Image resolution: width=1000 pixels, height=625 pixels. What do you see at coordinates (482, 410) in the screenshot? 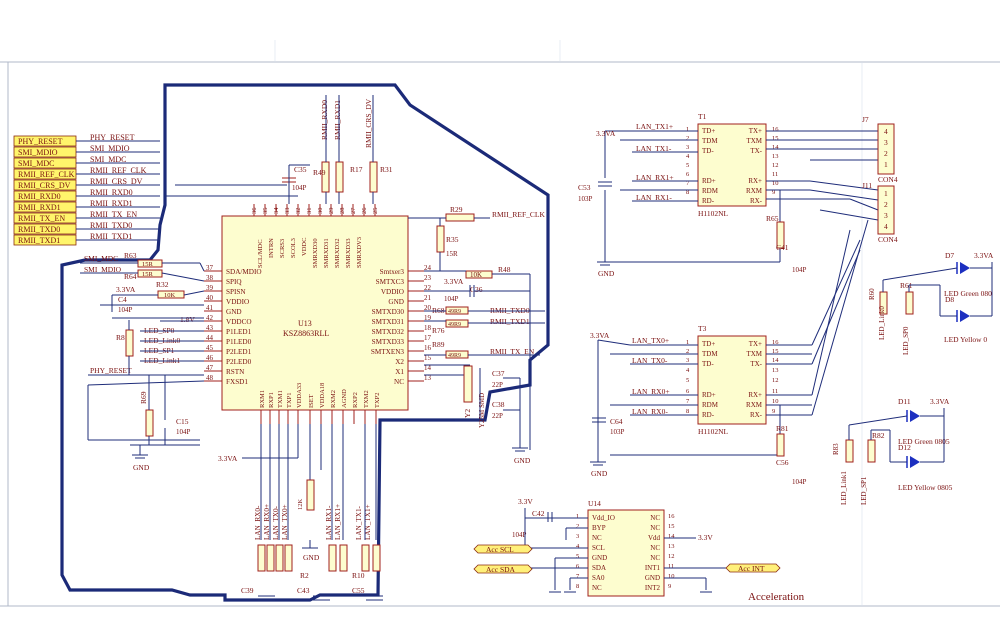
I see `value-crystal: Y25M SMD` at bounding box center [482, 410].